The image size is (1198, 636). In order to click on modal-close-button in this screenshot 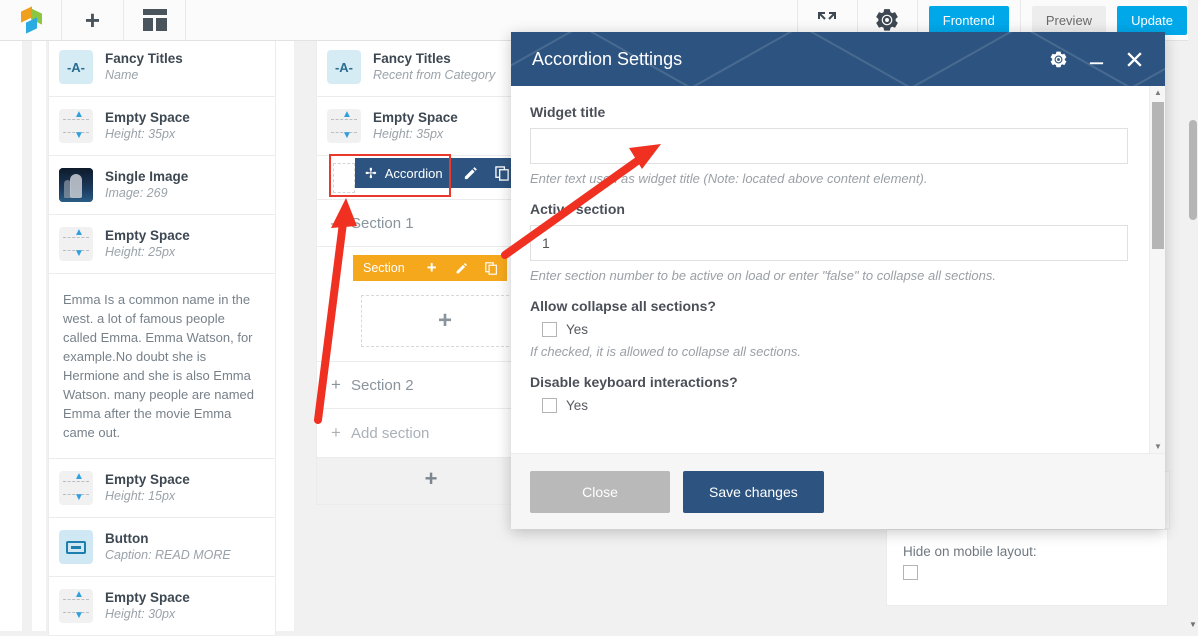, I will do `click(1134, 59)`.